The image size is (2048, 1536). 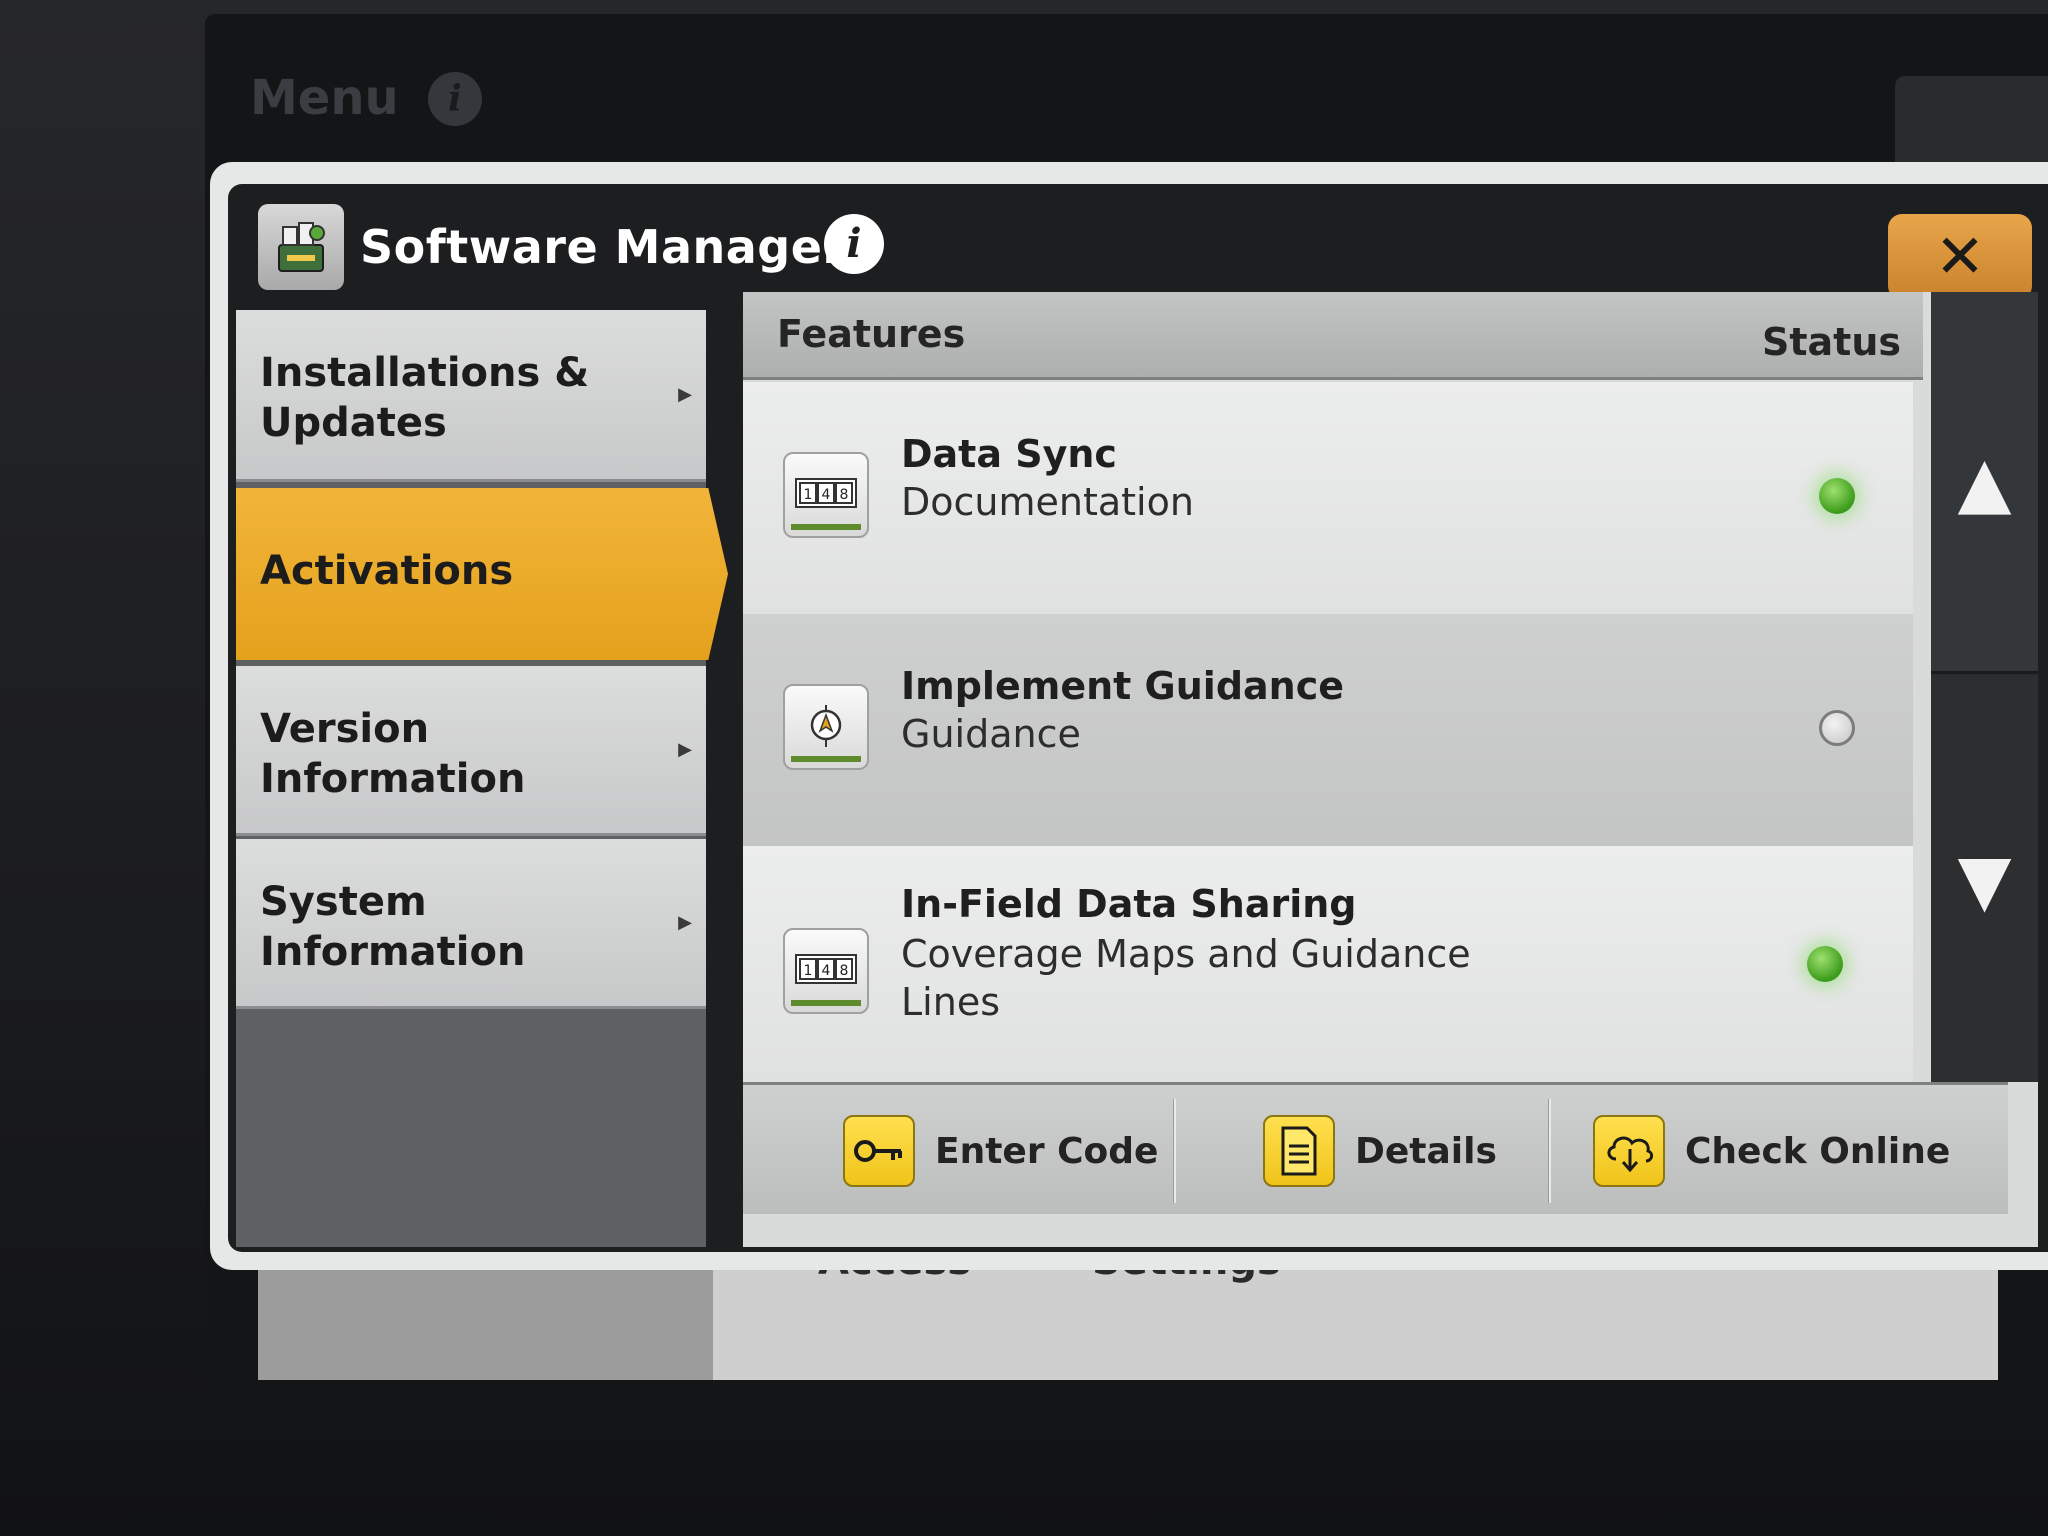 I want to click on feature-subtitle: Documentation, so click(x=1047, y=502).